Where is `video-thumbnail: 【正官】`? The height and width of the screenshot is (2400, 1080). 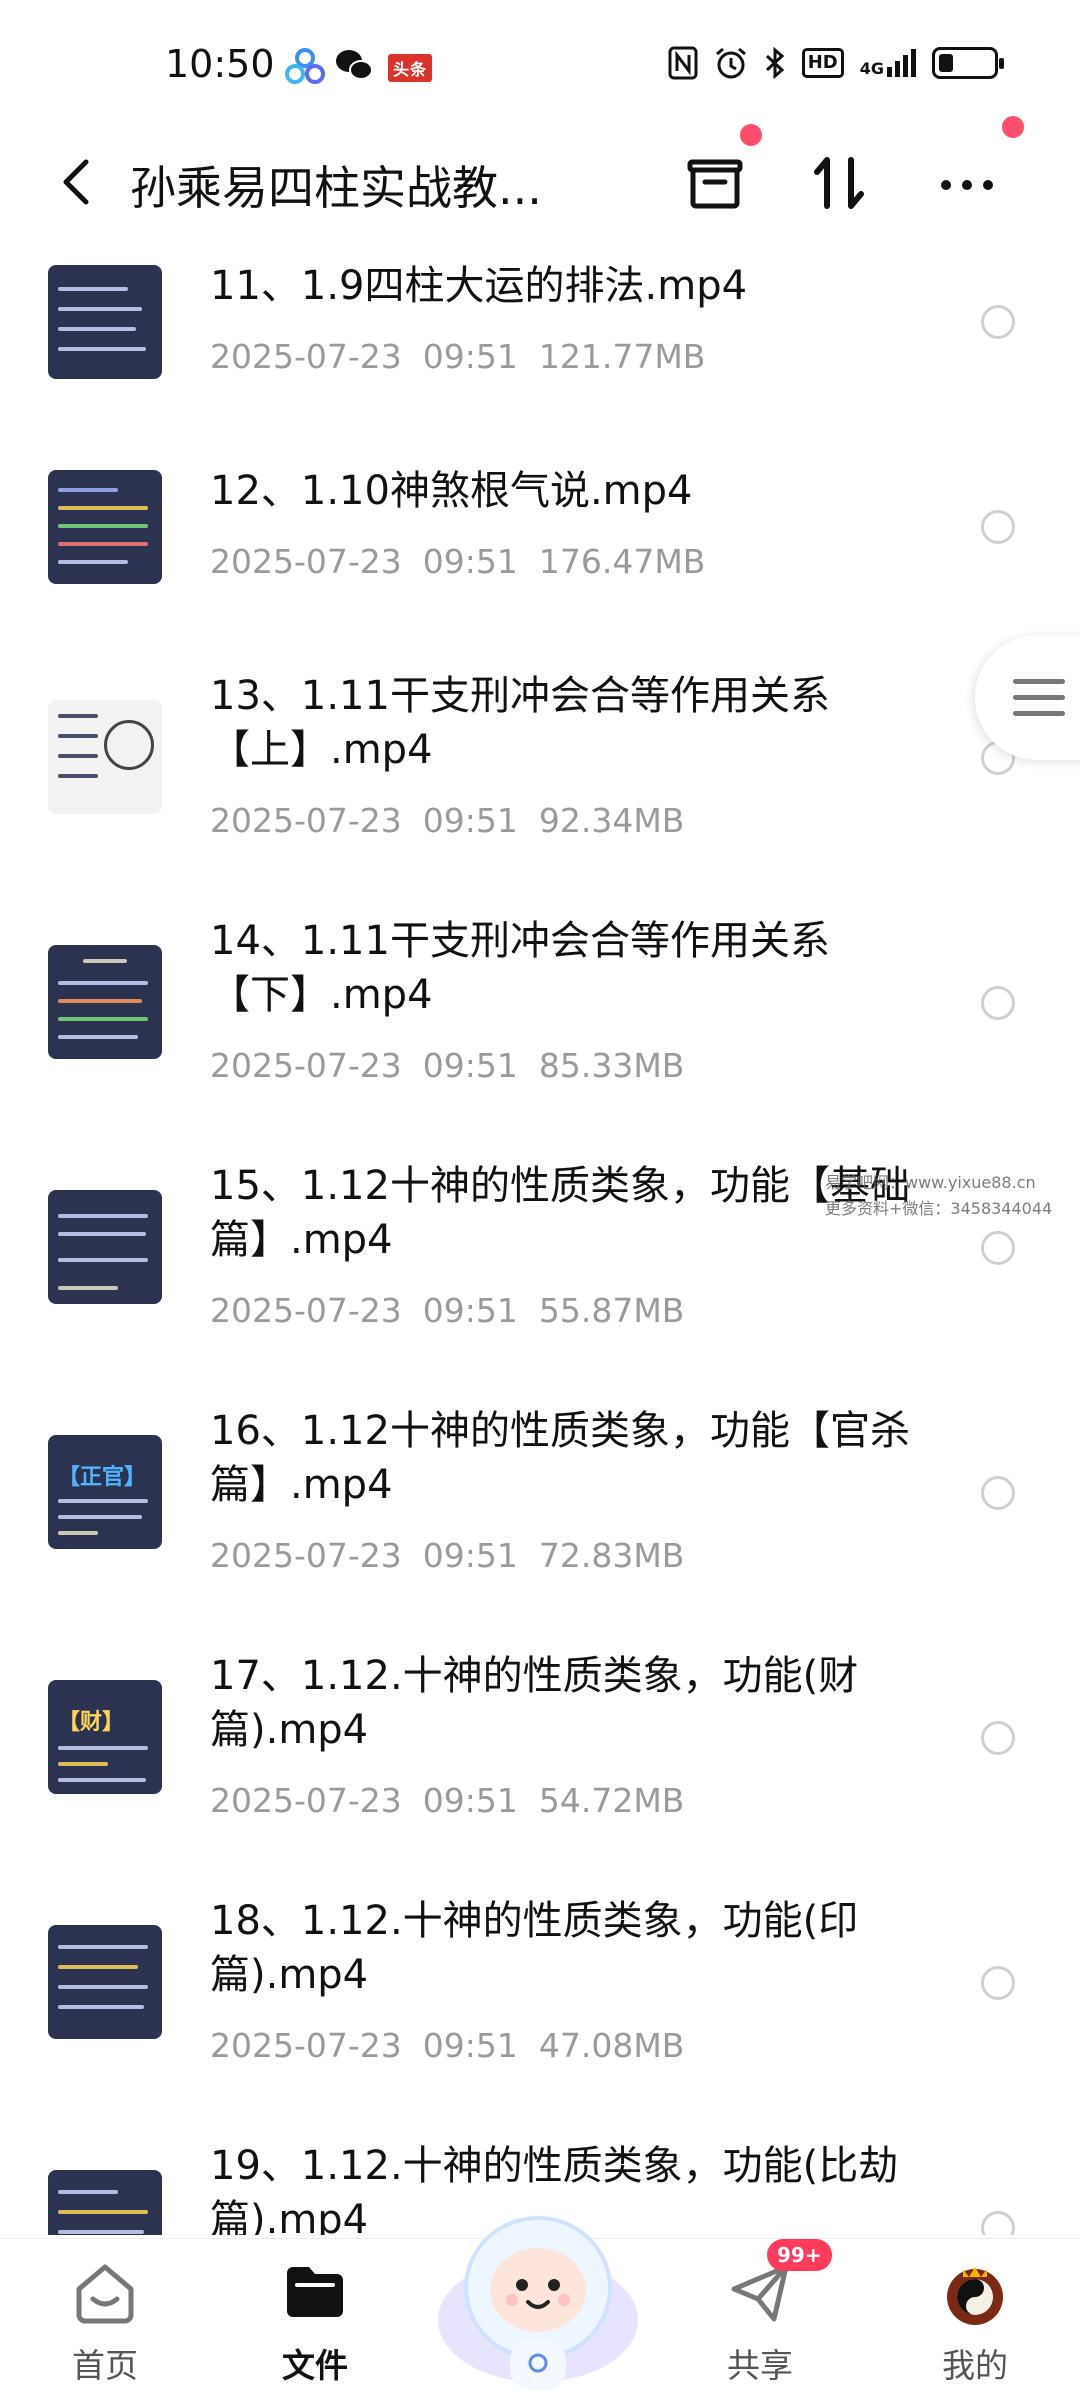 video-thumbnail: 【正官】 is located at coordinates (105, 1492).